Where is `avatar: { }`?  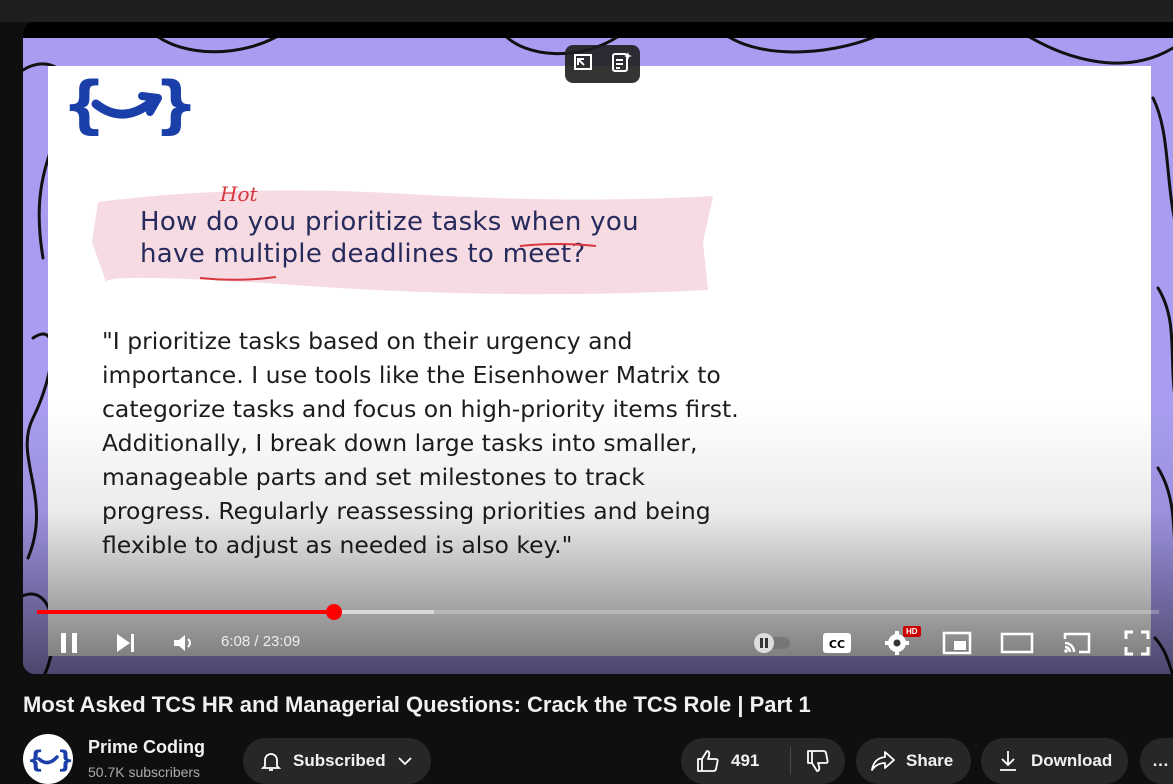 avatar: { } is located at coordinates (48, 759).